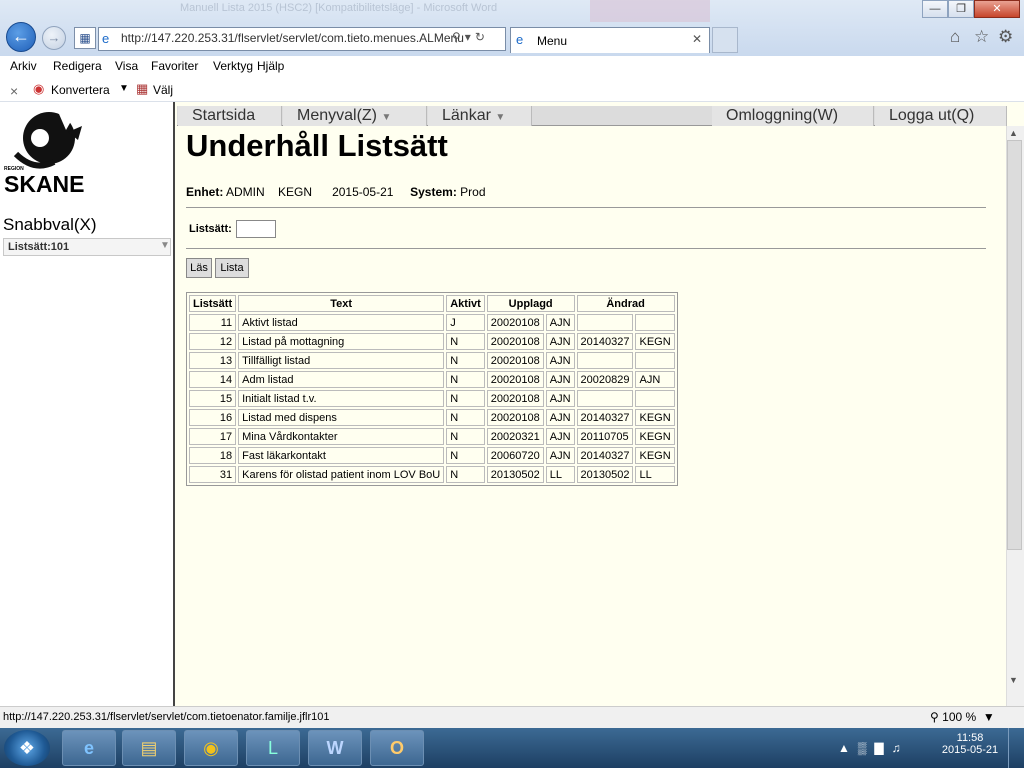 The width and height of the screenshot is (1024, 768). I want to click on menu-redigera: Redigera, so click(77, 66).